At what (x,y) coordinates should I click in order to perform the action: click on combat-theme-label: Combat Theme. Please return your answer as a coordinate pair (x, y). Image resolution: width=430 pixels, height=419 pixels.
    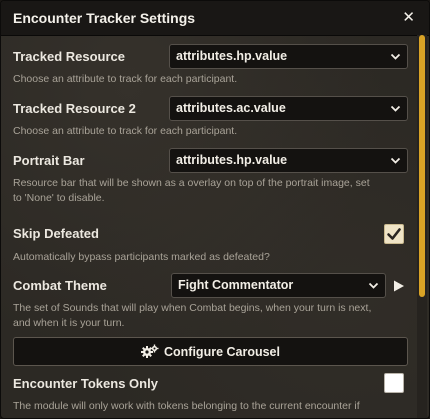
    Looking at the image, I should click on (60, 285).